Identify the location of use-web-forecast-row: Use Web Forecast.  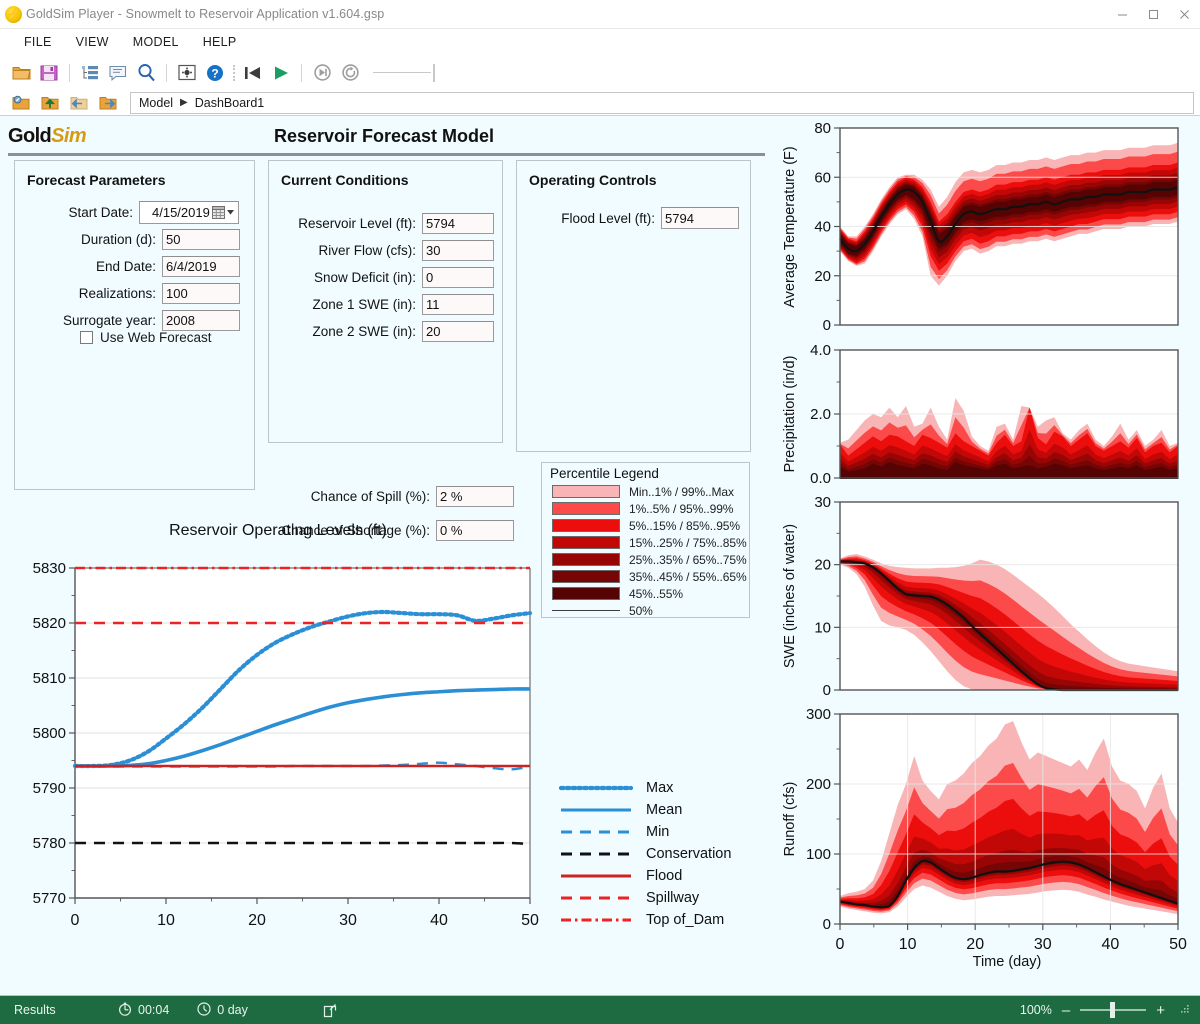
(146, 337).